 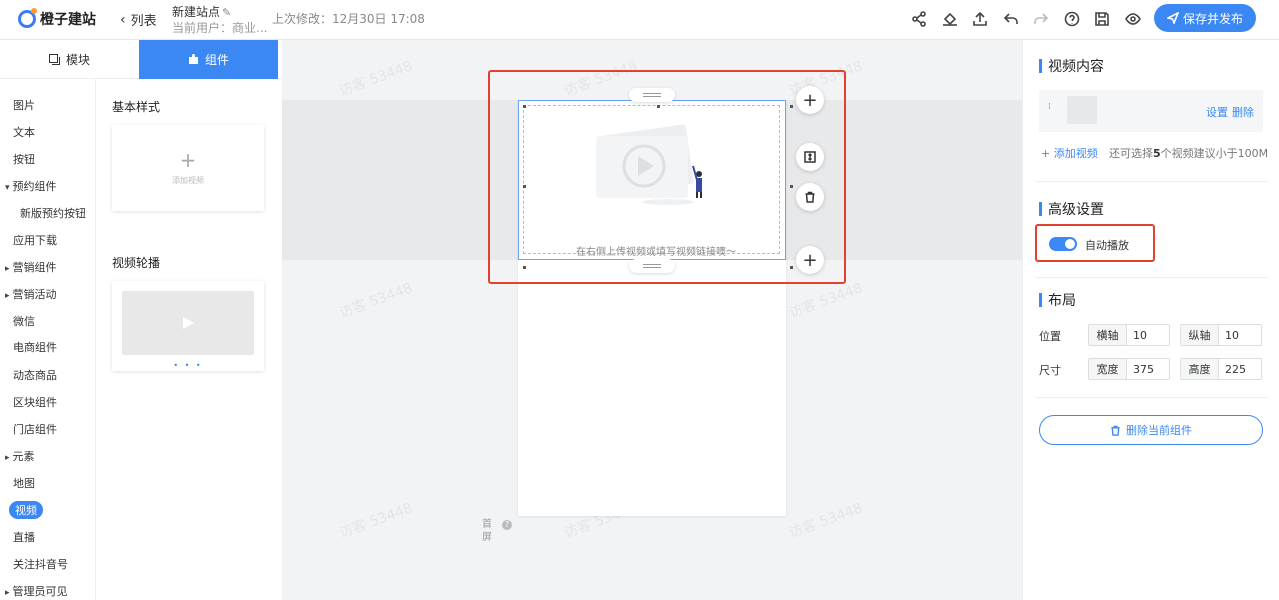 I want to click on category-item: 区块组件, so click(x=35, y=402).